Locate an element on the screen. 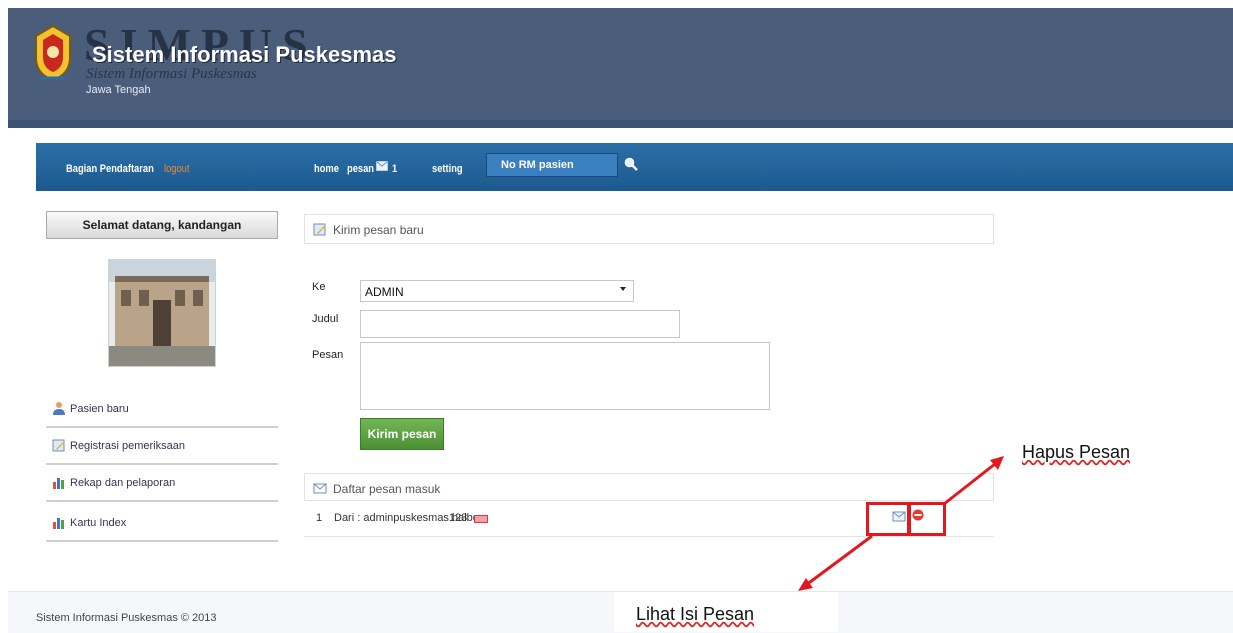 The width and height of the screenshot is (1233, 633). inbox-panel-header: Daftar pesan masuk is located at coordinates (649, 487).